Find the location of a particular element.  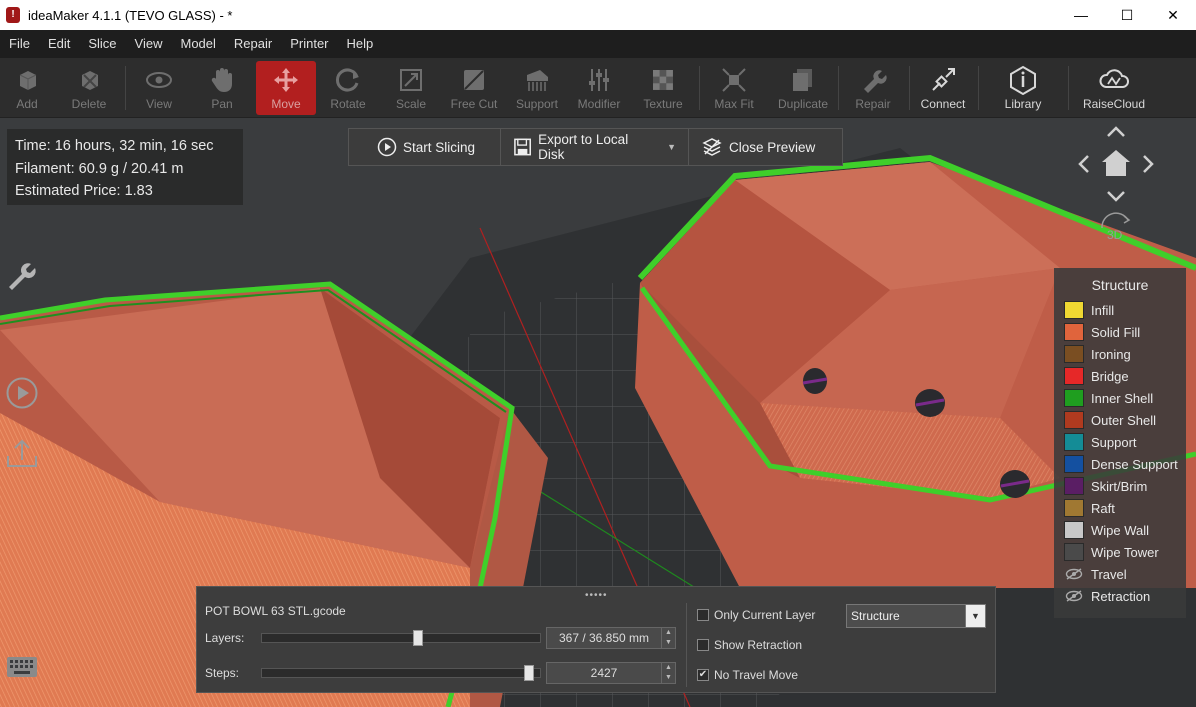

max-fit-icon is located at coordinates (734, 80).